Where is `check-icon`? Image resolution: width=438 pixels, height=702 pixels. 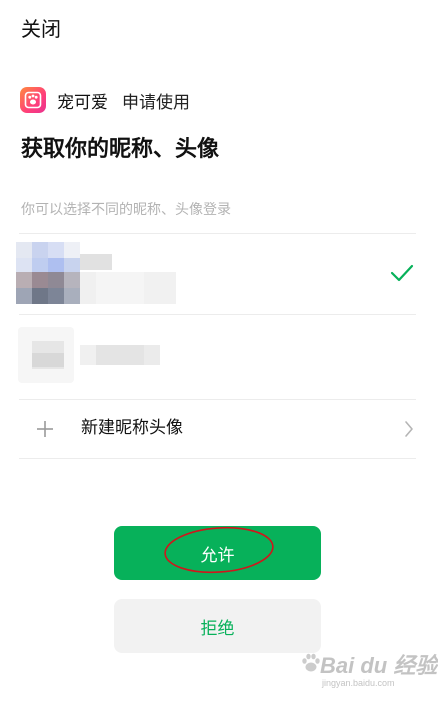
check-icon is located at coordinates (402, 273).